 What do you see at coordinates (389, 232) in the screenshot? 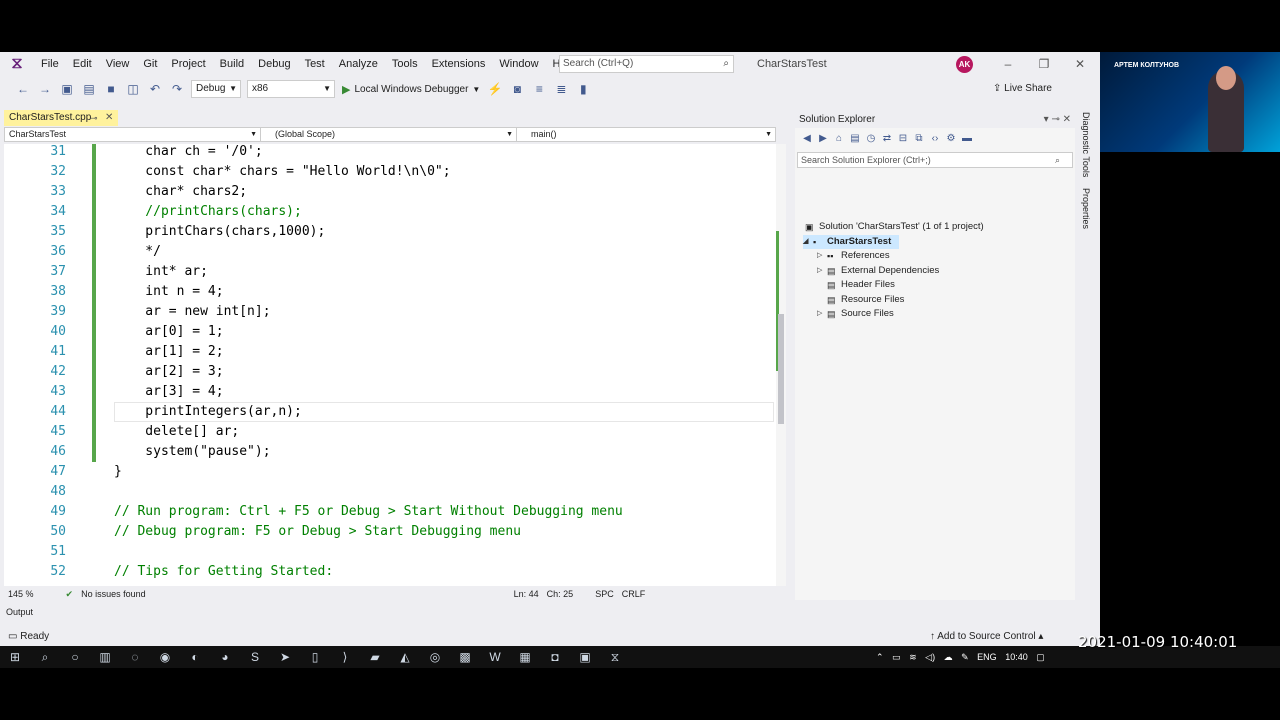
I see `code-line: 35 printChars(chars,1000);` at bounding box center [389, 232].